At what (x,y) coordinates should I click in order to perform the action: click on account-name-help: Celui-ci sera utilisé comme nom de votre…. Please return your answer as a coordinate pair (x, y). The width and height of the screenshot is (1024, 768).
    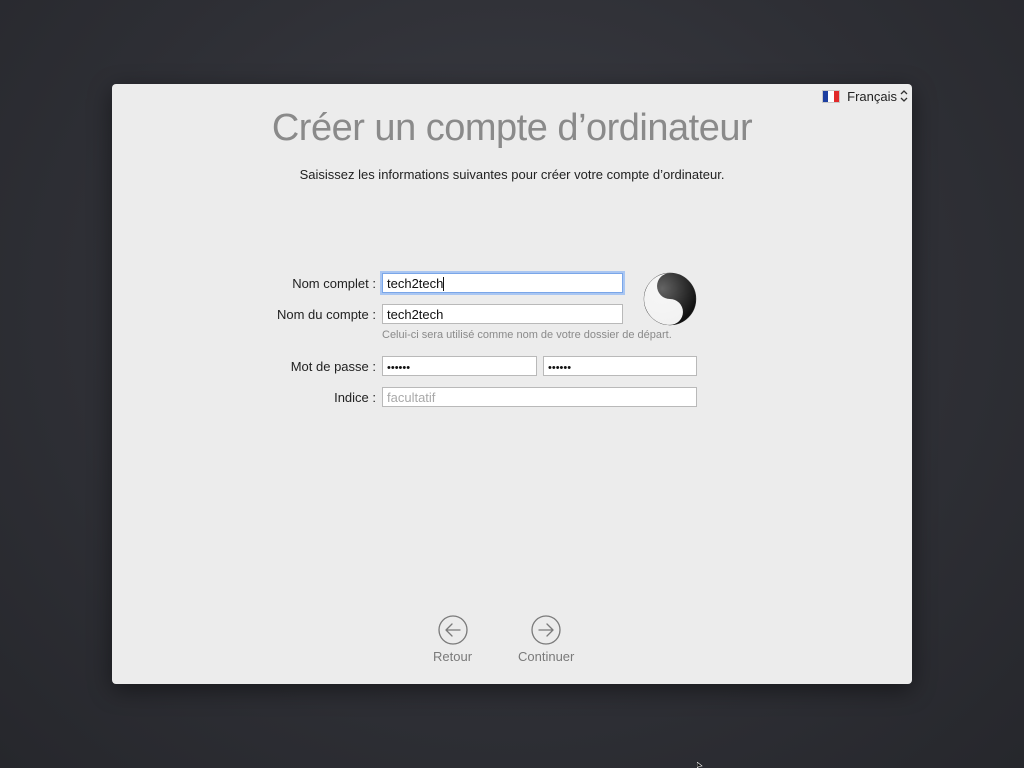
    Looking at the image, I should click on (527, 335).